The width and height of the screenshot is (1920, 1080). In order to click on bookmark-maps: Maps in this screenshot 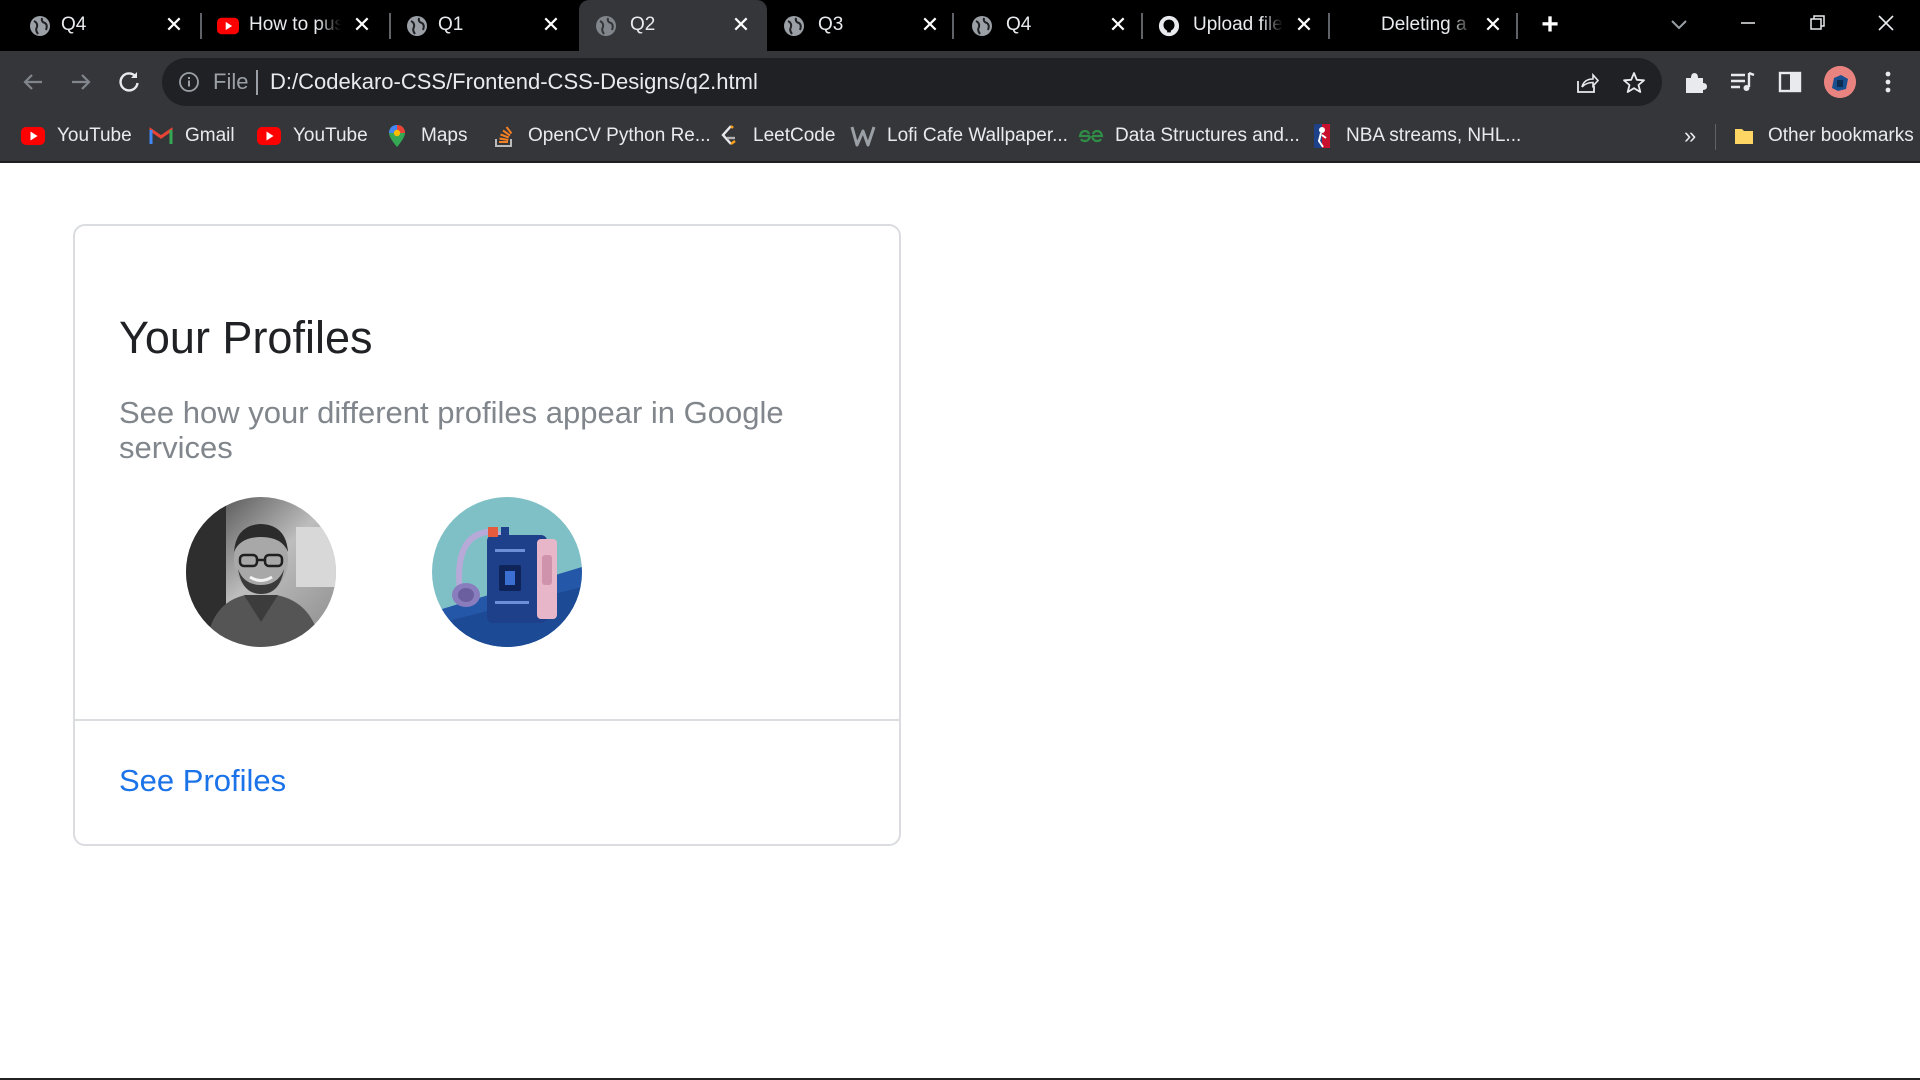, I will do `click(425, 136)`.